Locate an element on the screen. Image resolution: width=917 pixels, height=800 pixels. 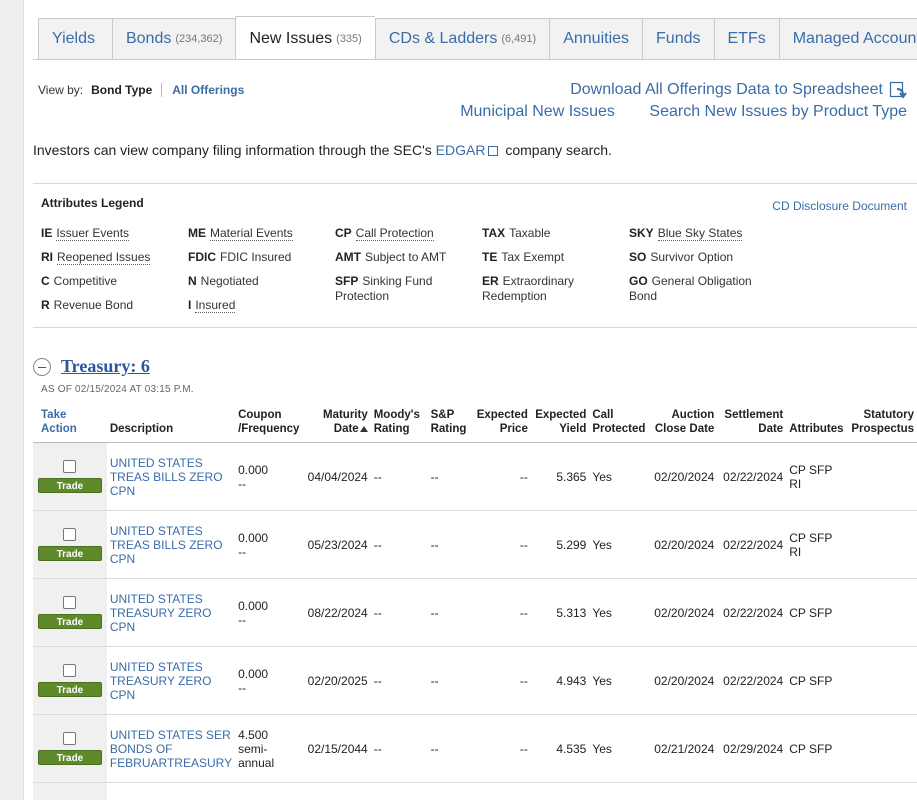
view-by-selector: View by: Bond Type All Offerings is located at coordinates (141, 90).